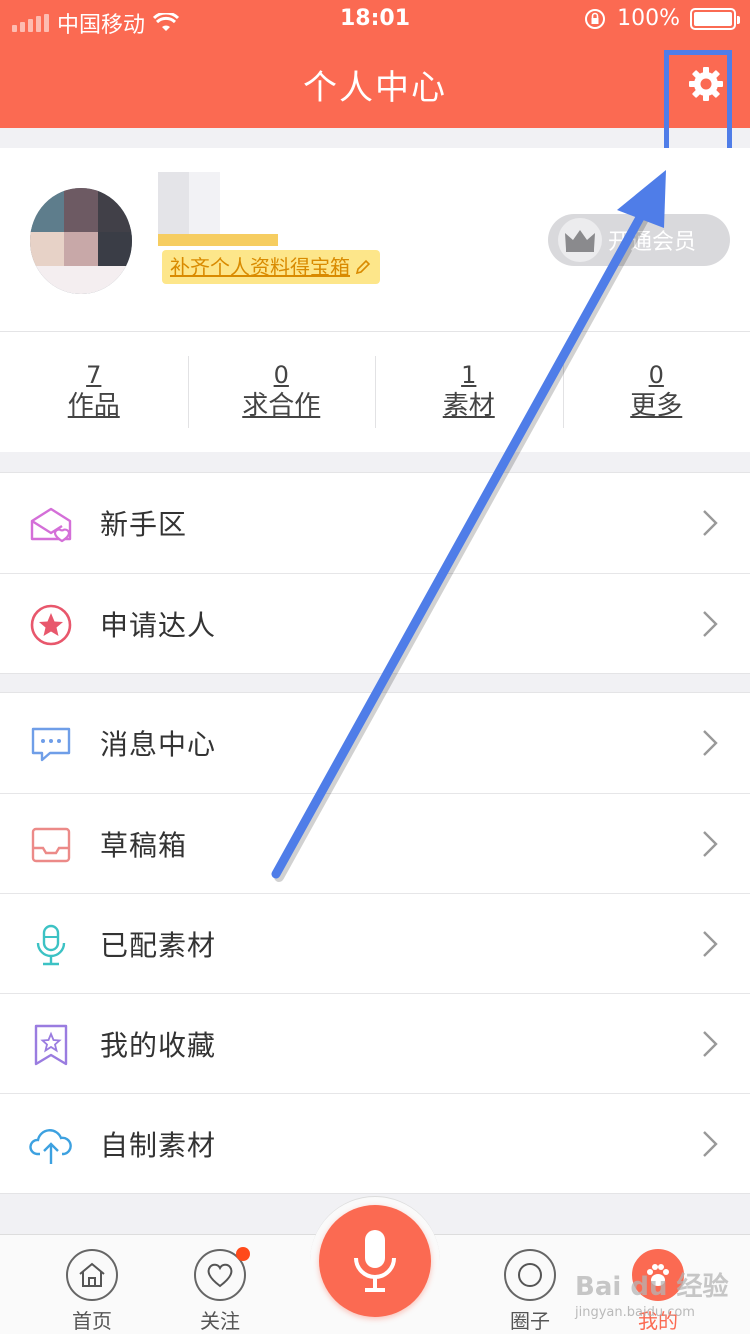 This screenshot has width=750, height=1334. I want to click on profile-card: 补齐个人资料得宝箱 开通会员, so click(375, 240).